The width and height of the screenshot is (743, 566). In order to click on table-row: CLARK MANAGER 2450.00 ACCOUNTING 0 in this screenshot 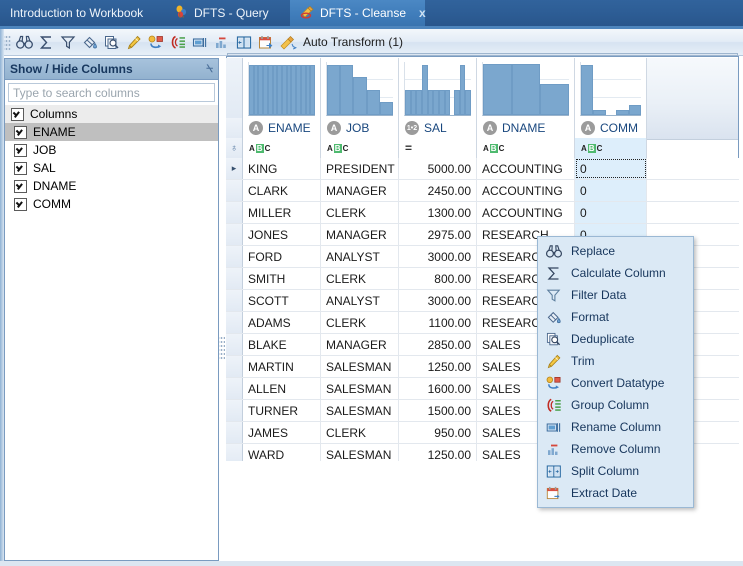, I will do `click(482, 191)`.